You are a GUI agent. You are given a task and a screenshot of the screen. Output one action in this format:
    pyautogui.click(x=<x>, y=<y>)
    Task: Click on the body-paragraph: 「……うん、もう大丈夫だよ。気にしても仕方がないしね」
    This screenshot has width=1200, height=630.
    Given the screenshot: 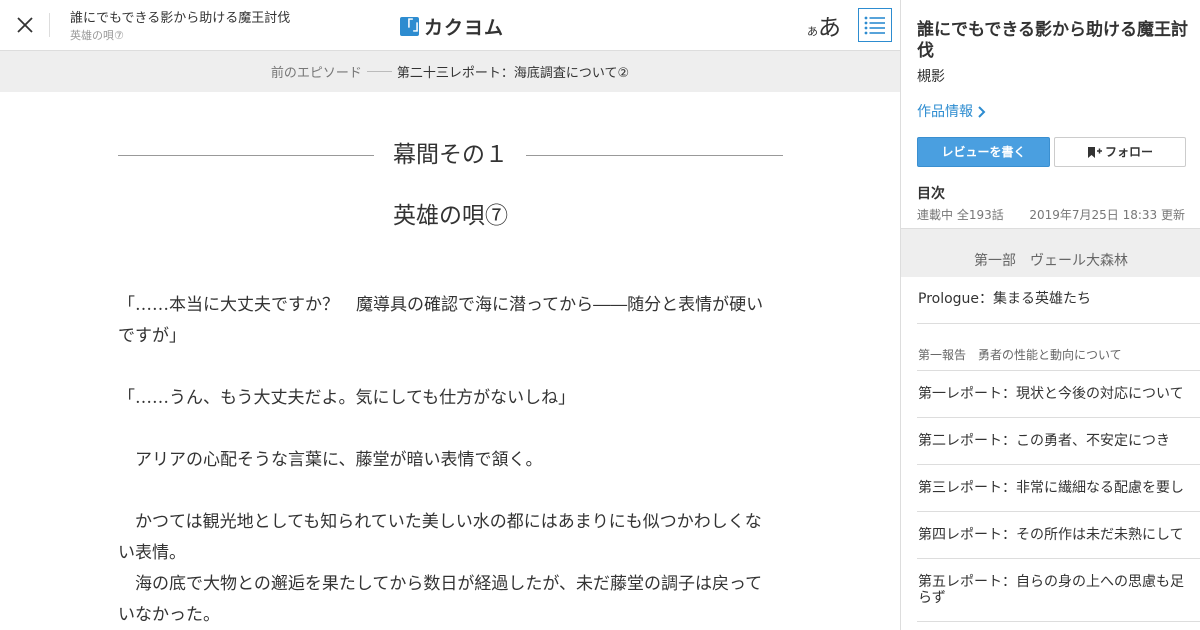 What is the action you would take?
    pyautogui.click(x=347, y=398)
    